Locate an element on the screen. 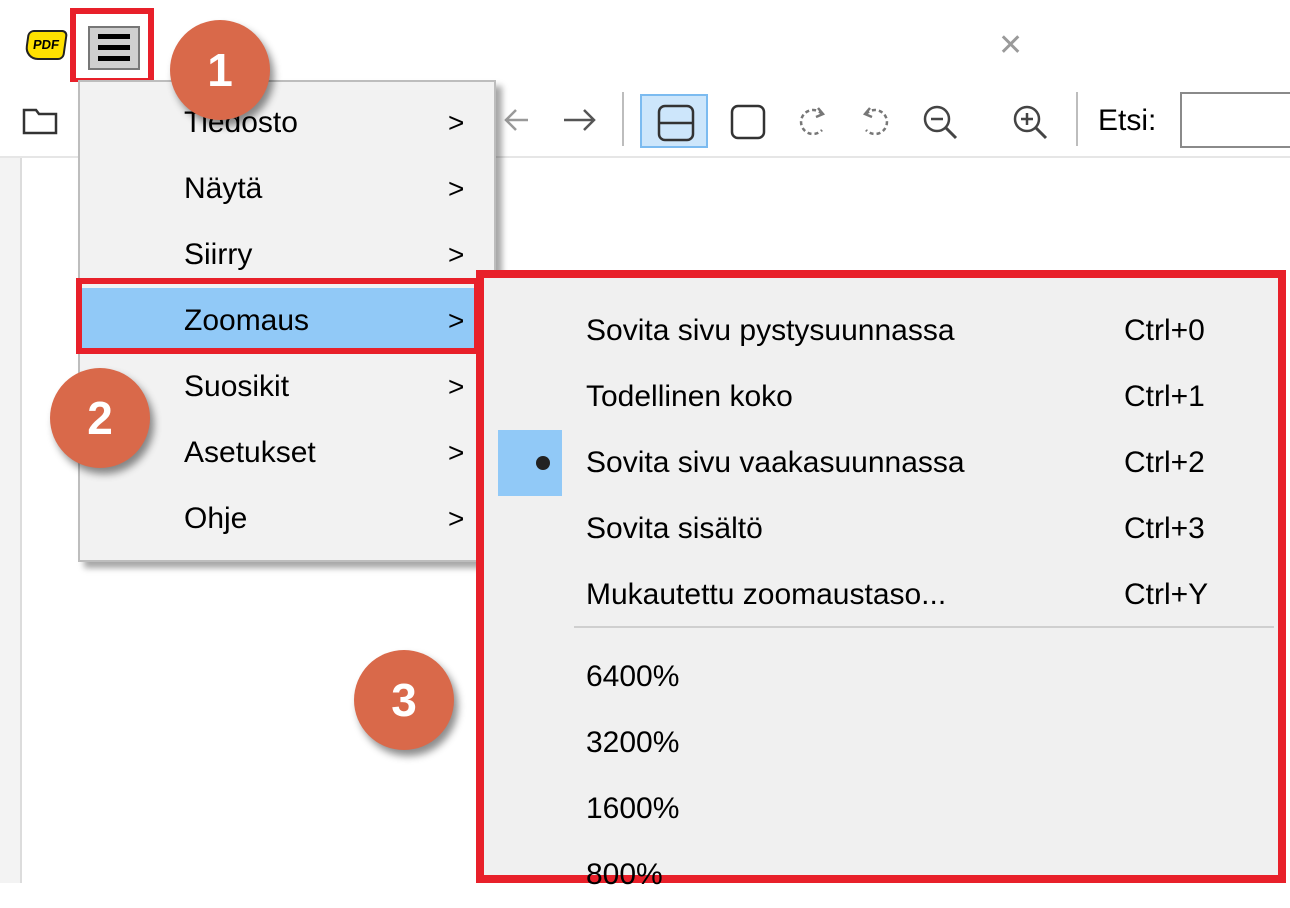 The height and width of the screenshot is (908, 1290). fit-page-icon is located at coordinates (748, 125).